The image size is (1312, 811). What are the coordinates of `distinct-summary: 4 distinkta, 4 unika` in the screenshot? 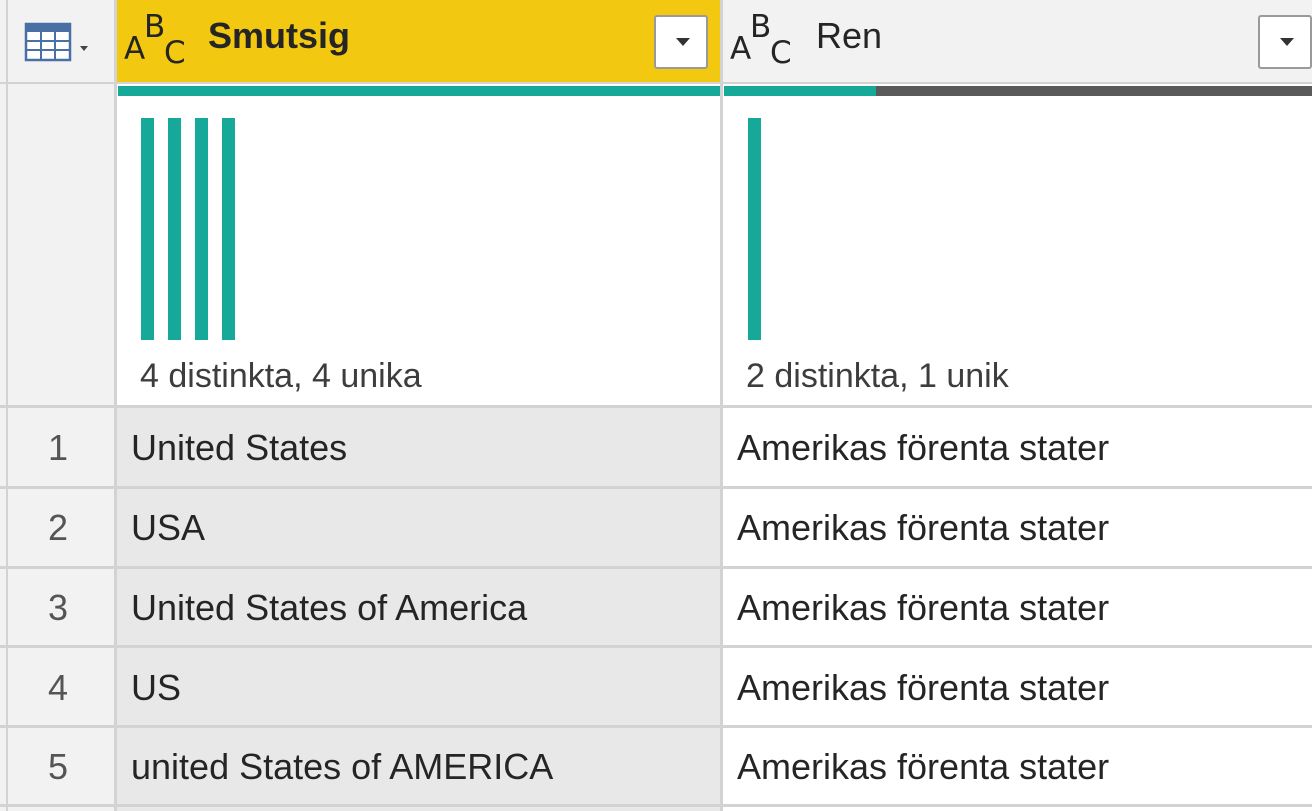 It's located at (281, 376).